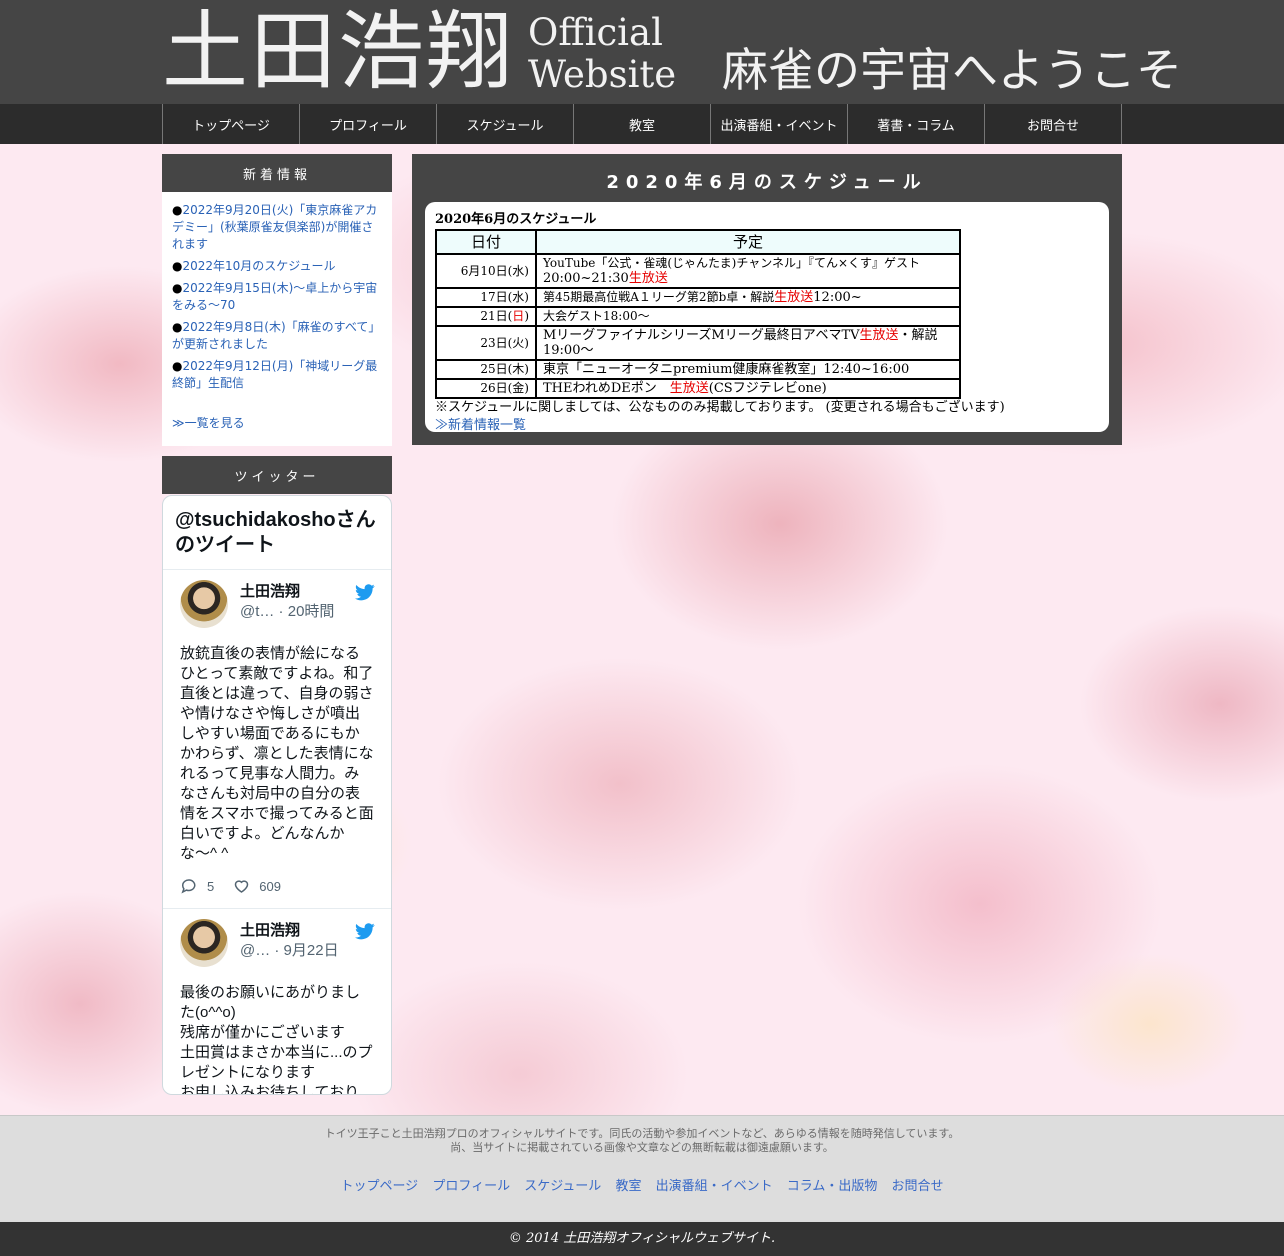  I want to click on footer-link-top: トップページ, so click(379, 1186).